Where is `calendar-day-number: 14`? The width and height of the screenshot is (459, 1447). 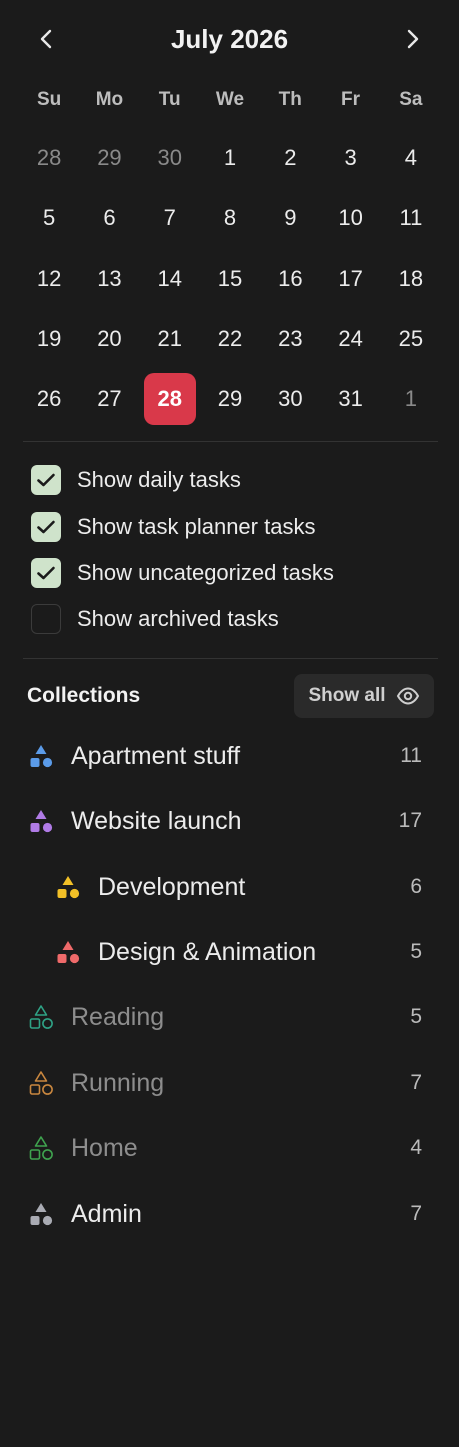
calendar-day-number: 14 is located at coordinates (169, 278).